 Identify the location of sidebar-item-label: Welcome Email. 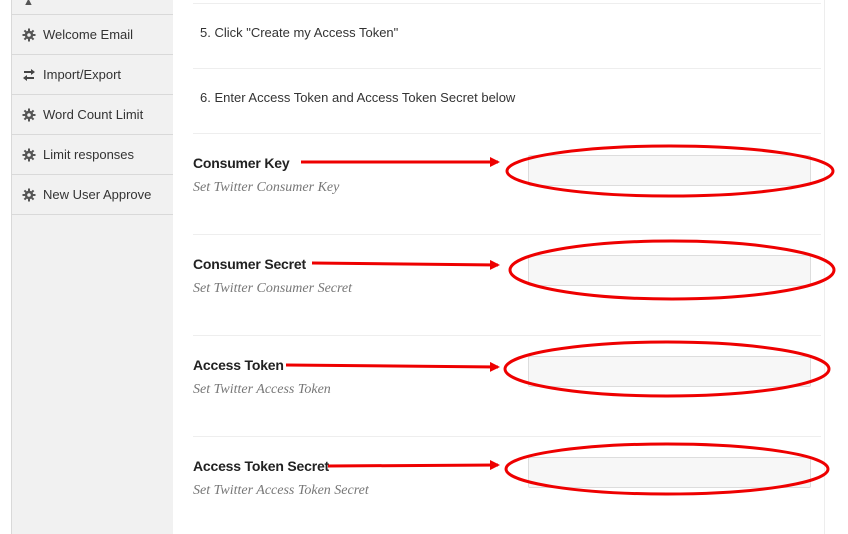
(88, 34).